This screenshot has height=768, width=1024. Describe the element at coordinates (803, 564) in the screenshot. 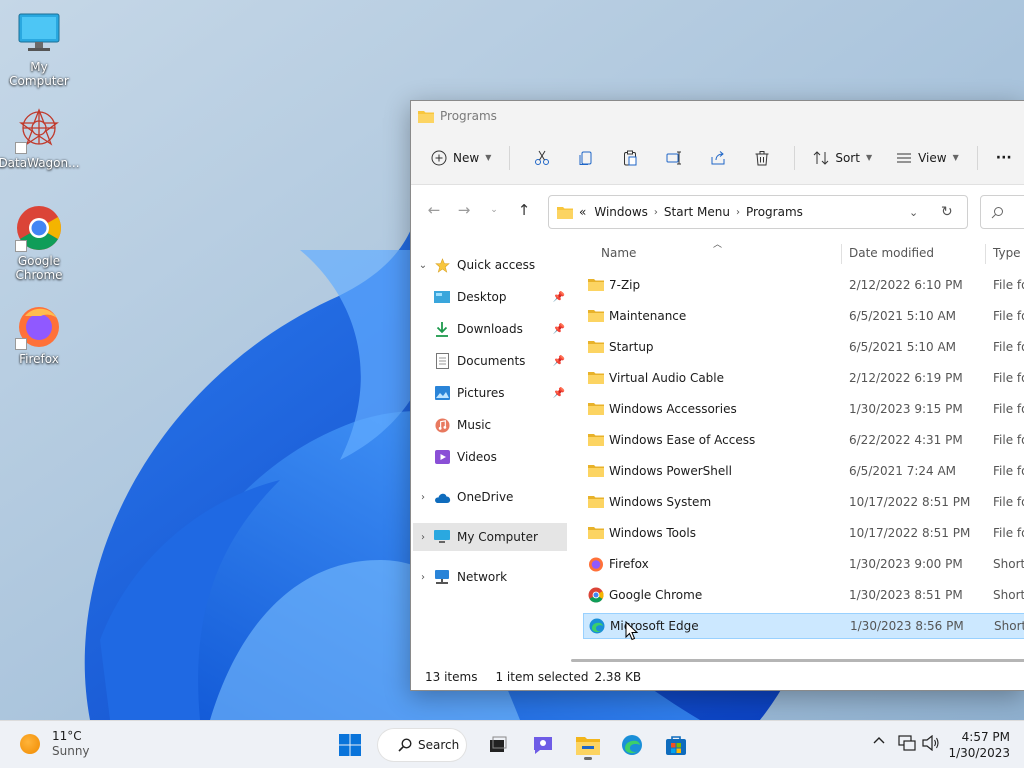

I see `file-row: Firefox 1/30/2023 9:00 PM Shorte` at that location.